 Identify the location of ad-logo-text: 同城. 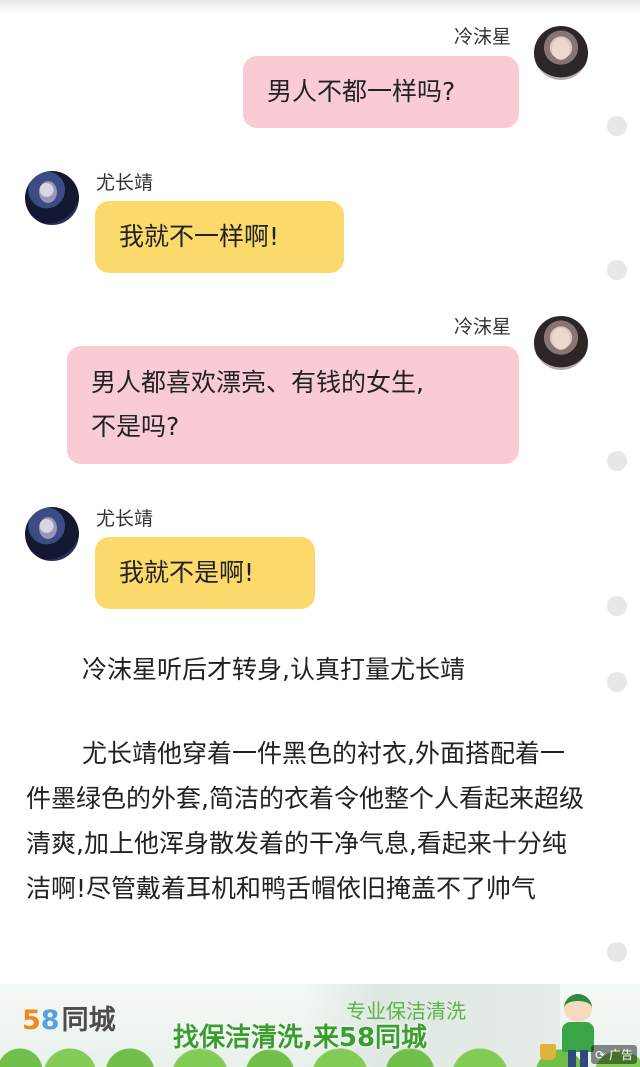
(88, 1020).